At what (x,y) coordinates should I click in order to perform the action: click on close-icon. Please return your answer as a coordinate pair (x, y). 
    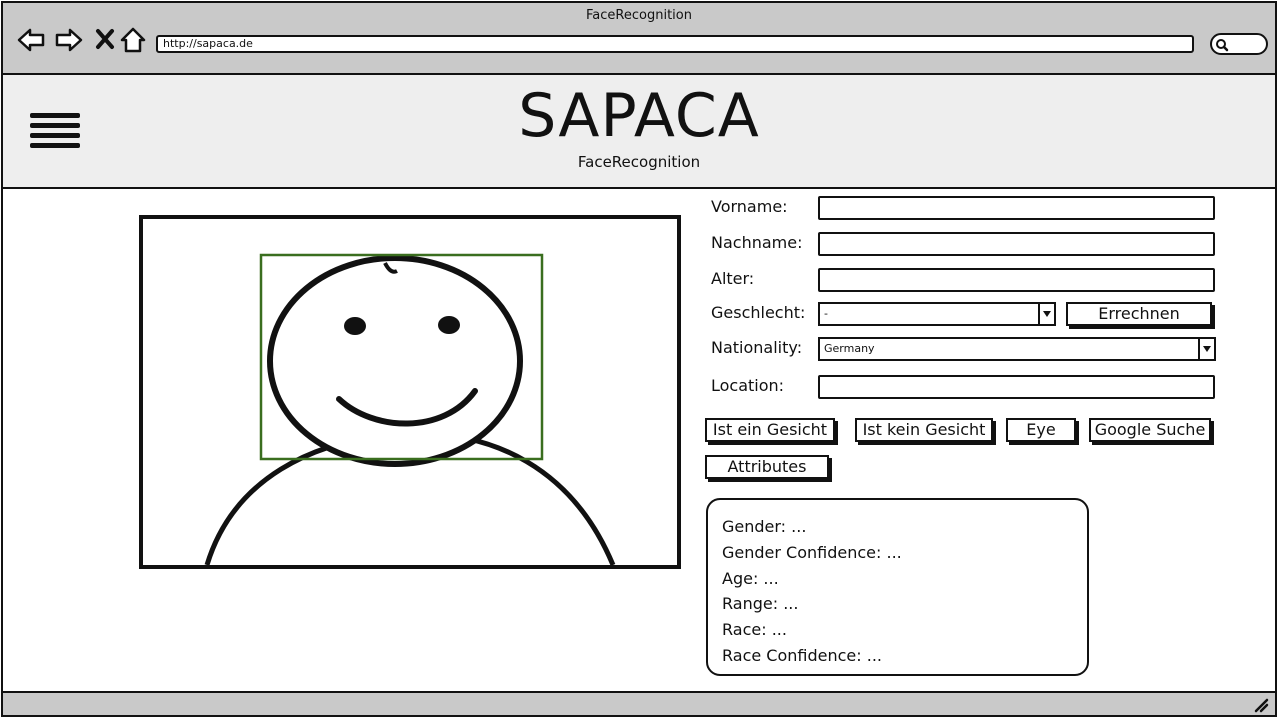
    Looking at the image, I should click on (106, 40).